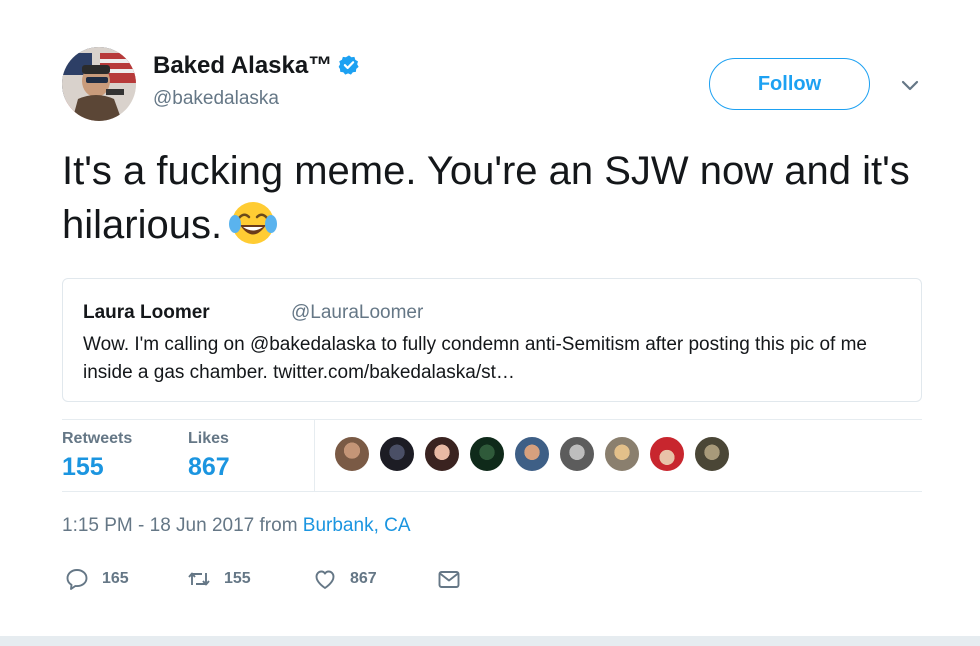 Image resolution: width=980 pixels, height=646 pixels. I want to click on direct-message-action, so click(449, 579).